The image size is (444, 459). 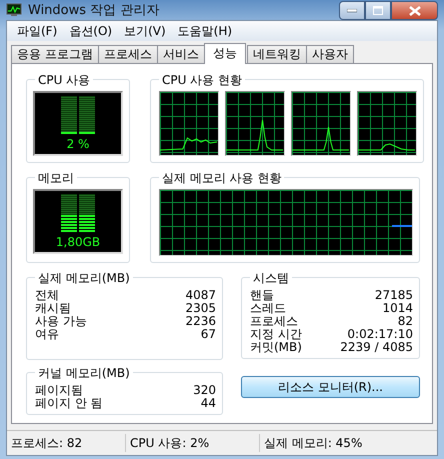 What do you see at coordinates (84, 278) in the screenshot?
I see `group-title: 실제 메모리(MB)` at bounding box center [84, 278].